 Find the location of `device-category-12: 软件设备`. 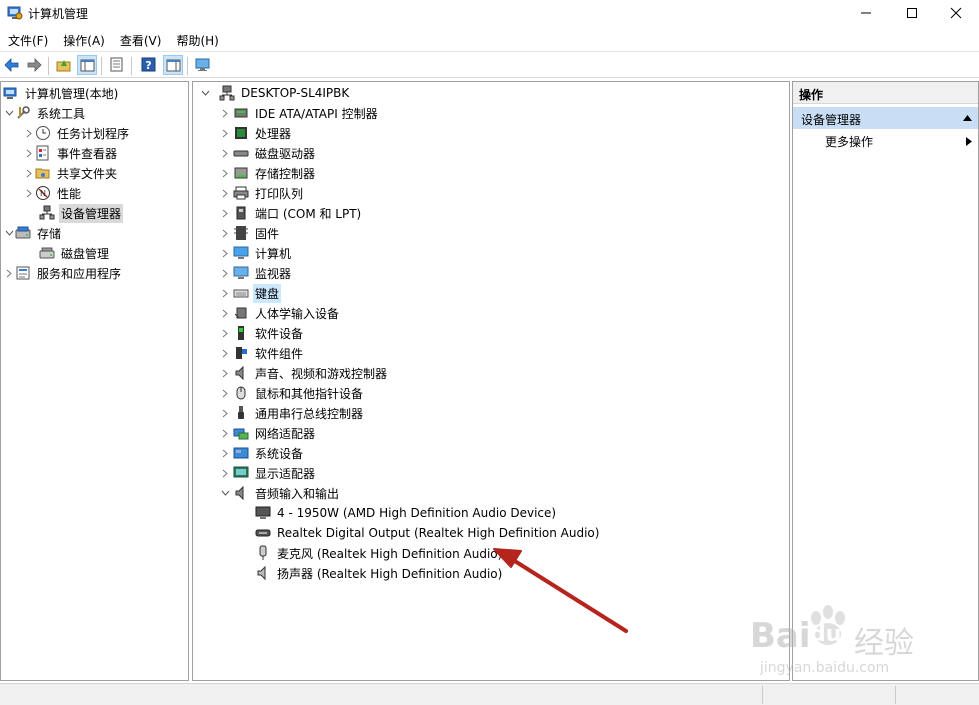

device-category-12: 软件设备 is located at coordinates (262, 333).